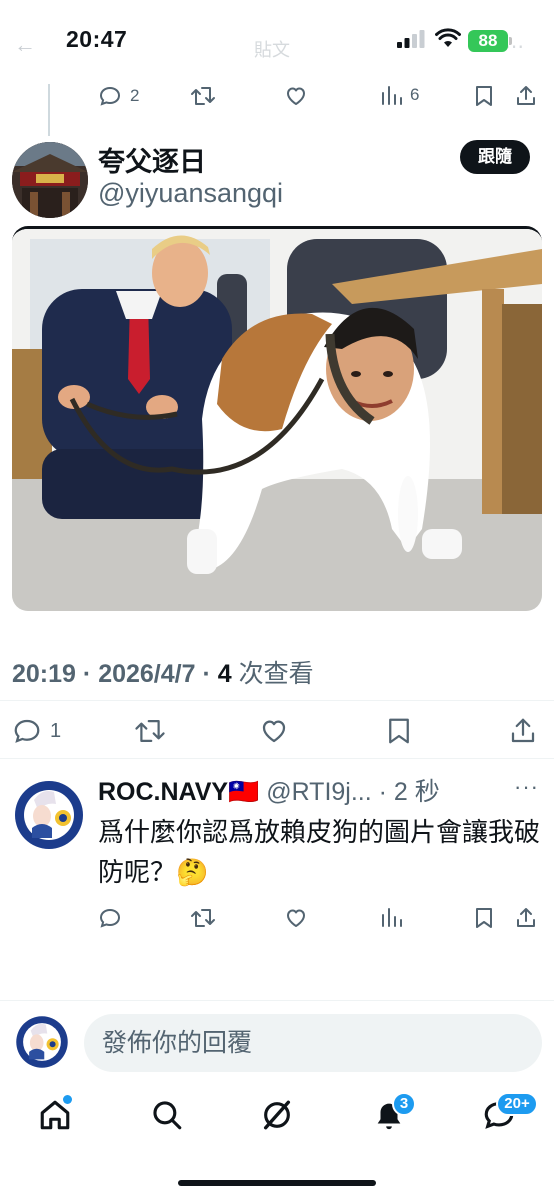 The image size is (554, 1200). What do you see at coordinates (495, 157) in the screenshot?
I see `follow-button: 跟隨` at bounding box center [495, 157].